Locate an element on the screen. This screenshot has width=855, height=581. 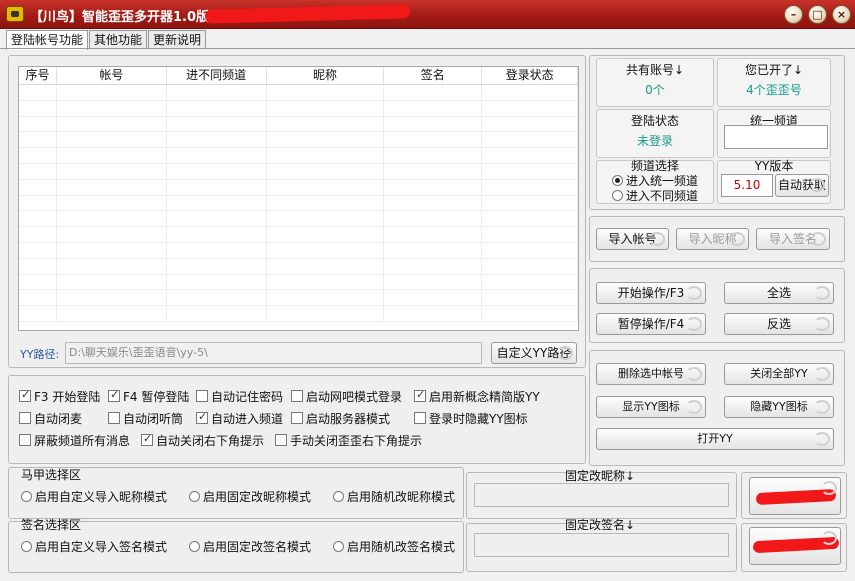
maximize-button: □ is located at coordinates (817, 14).